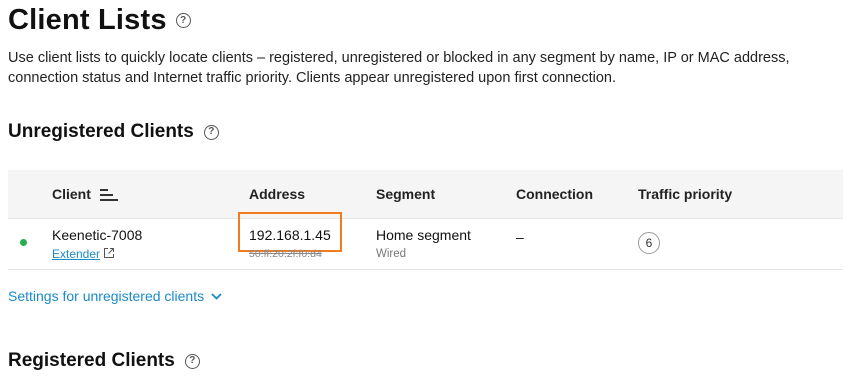 This screenshot has width=850, height=381. Describe the element at coordinates (109, 195) in the screenshot. I see `sort-icon` at that location.